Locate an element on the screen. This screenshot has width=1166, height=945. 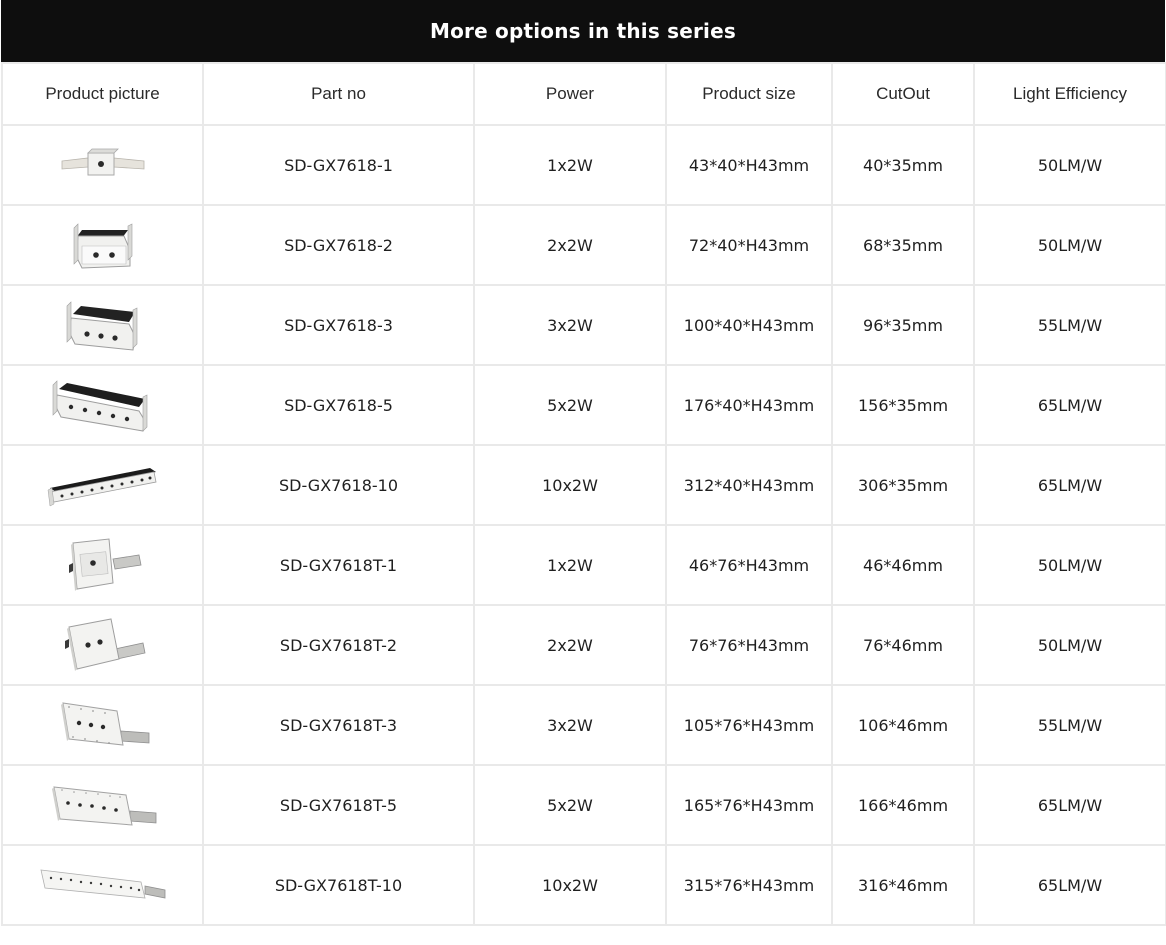
cutout-cell: 68*35mm is located at coordinates (903, 245).